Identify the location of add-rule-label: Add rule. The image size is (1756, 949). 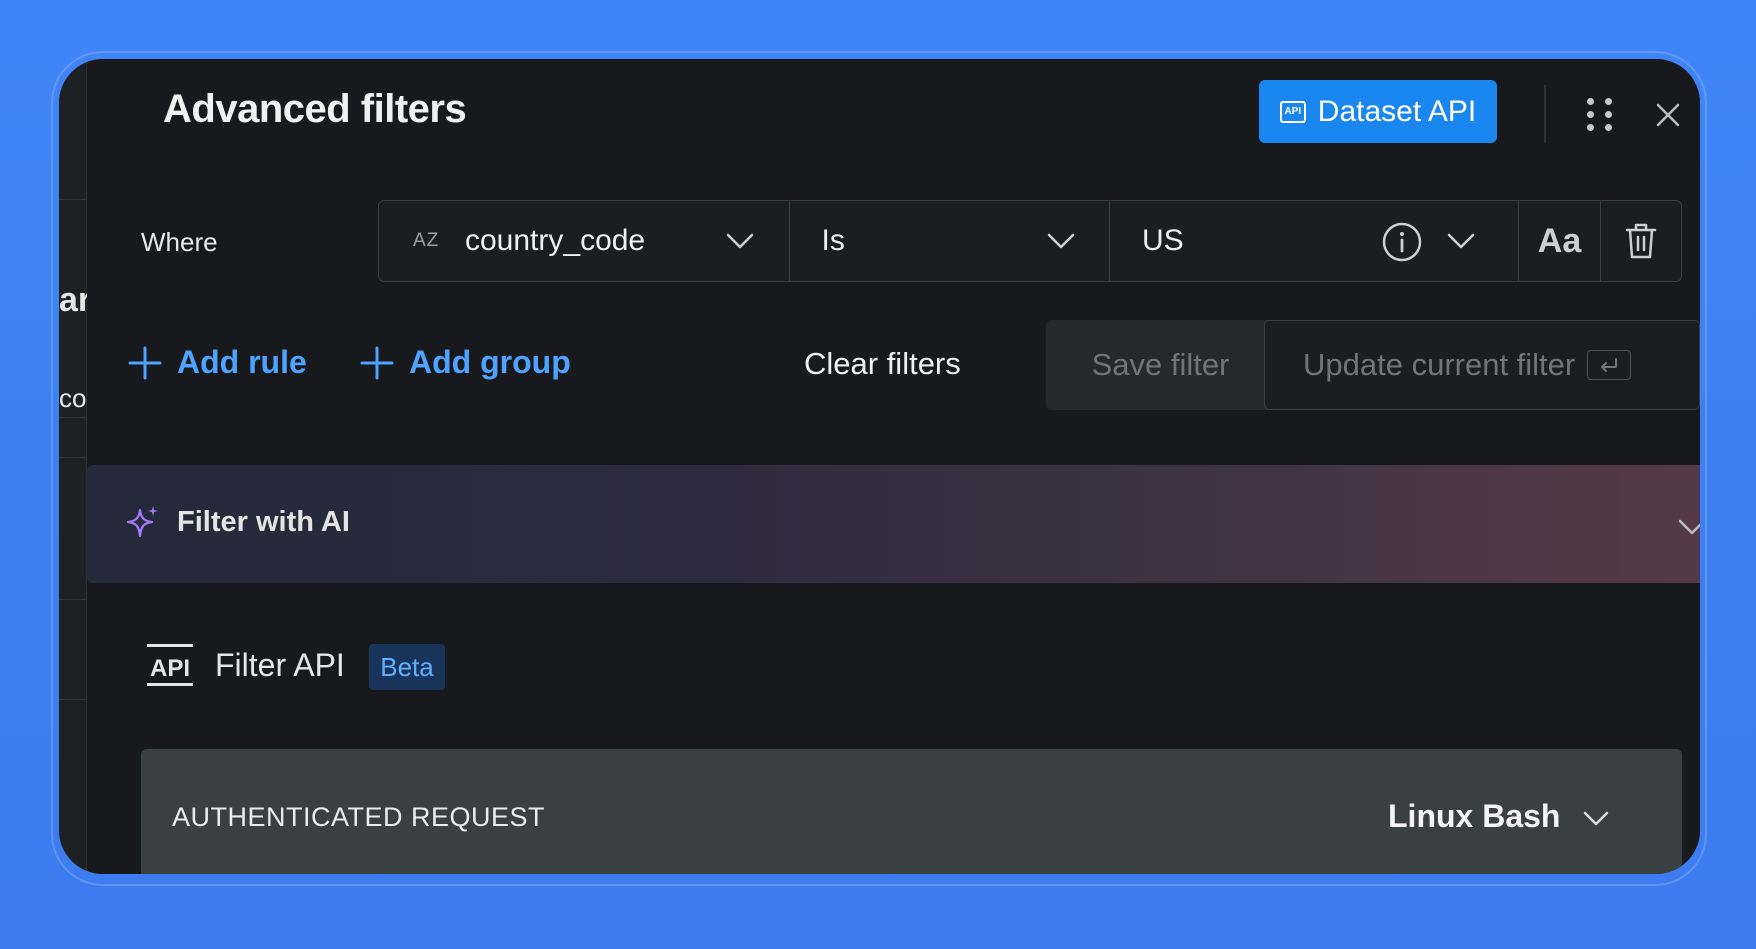
(242, 362).